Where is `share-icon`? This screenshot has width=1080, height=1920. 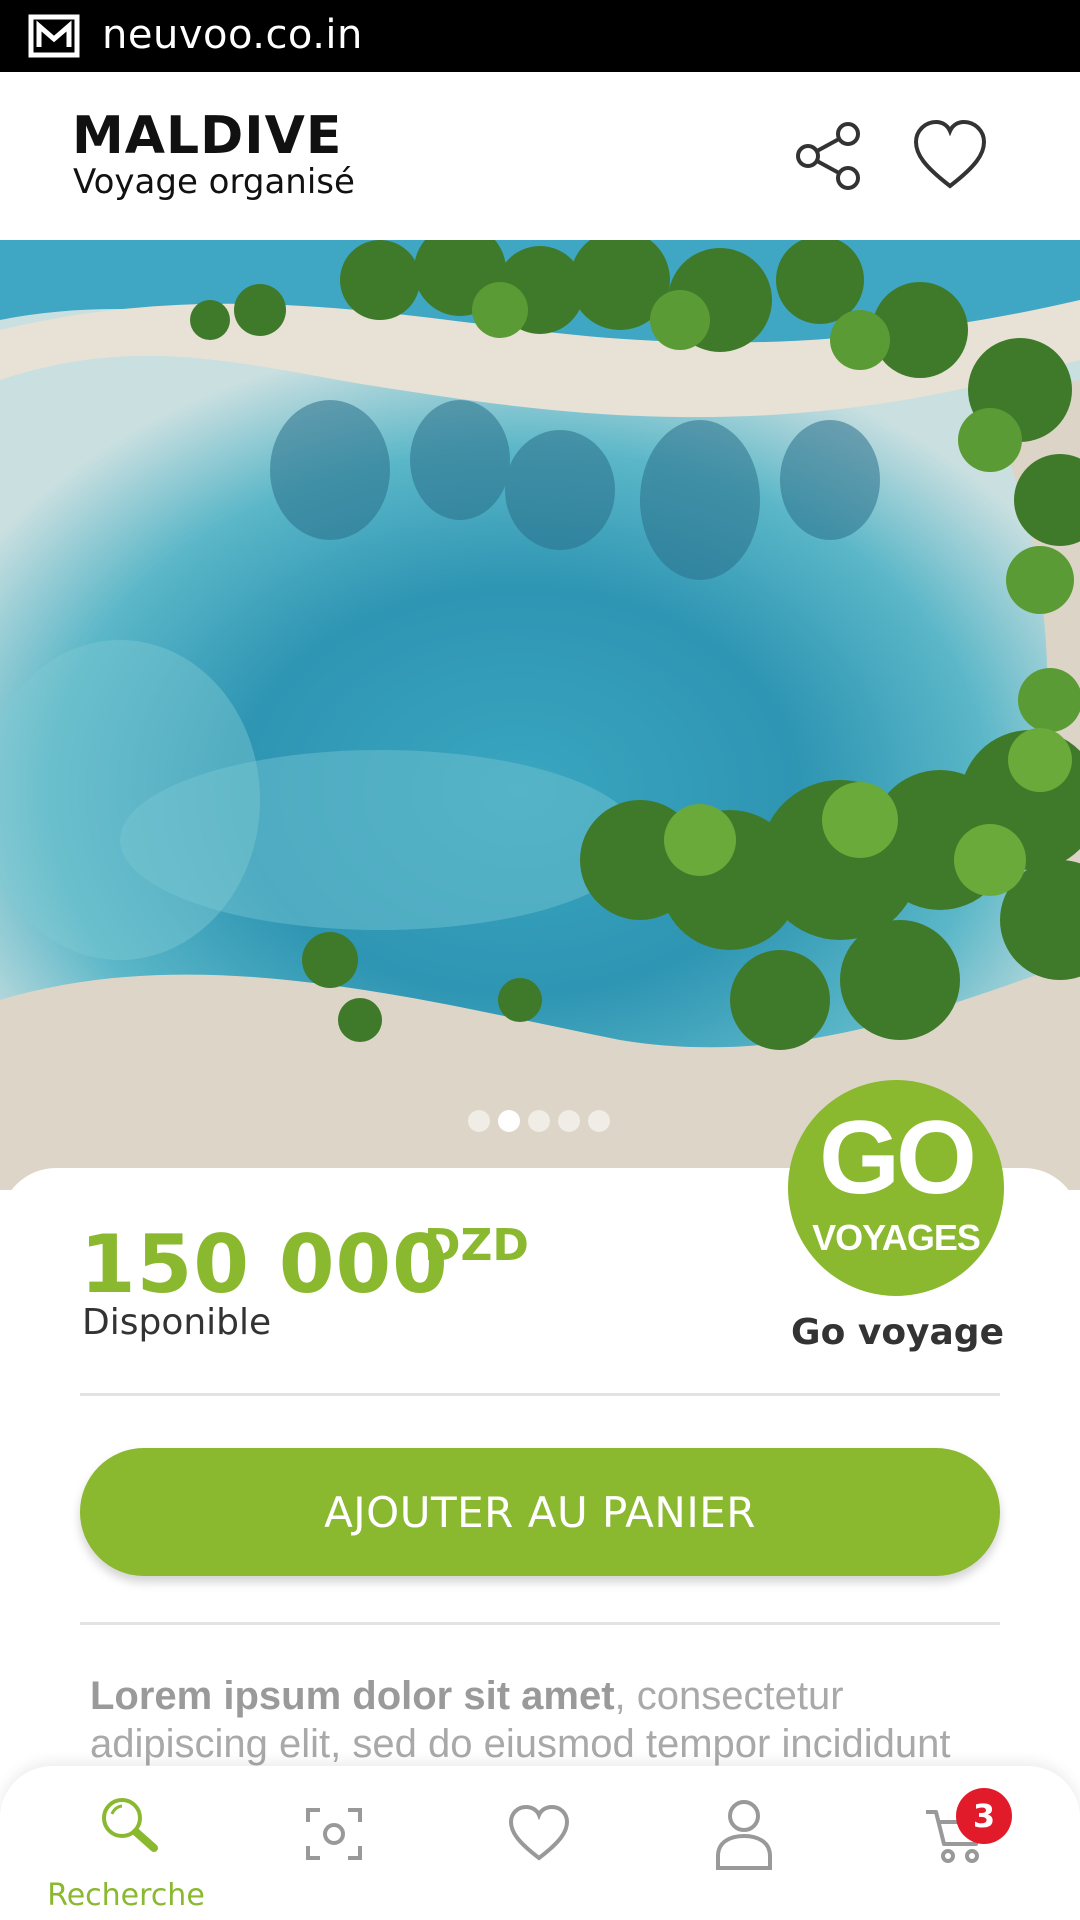 share-icon is located at coordinates (828, 156).